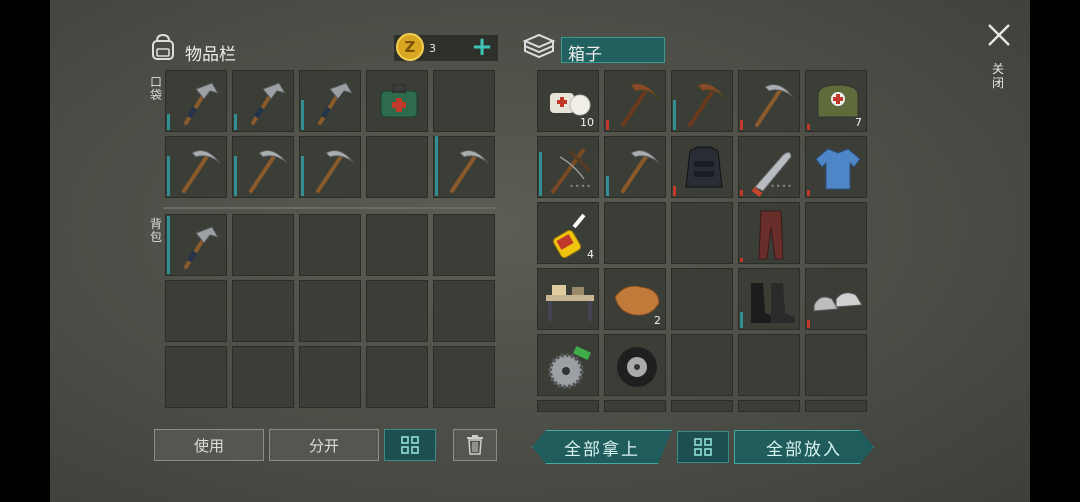  Describe the element at coordinates (209, 445) in the screenshot. I see `use-button: 使用` at that location.